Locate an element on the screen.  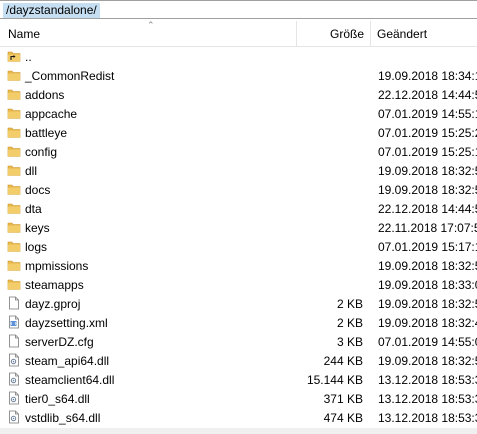
file-name: dayzsetting.xml is located at coordinates (66, 323).